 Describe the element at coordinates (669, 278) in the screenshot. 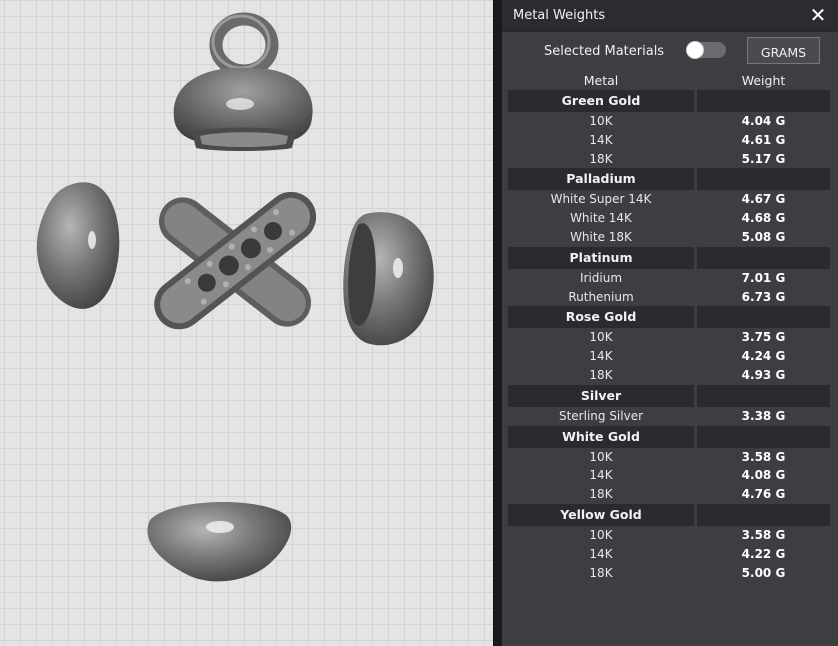

I see `metal-row: Iridium 7.01 G` at that location.